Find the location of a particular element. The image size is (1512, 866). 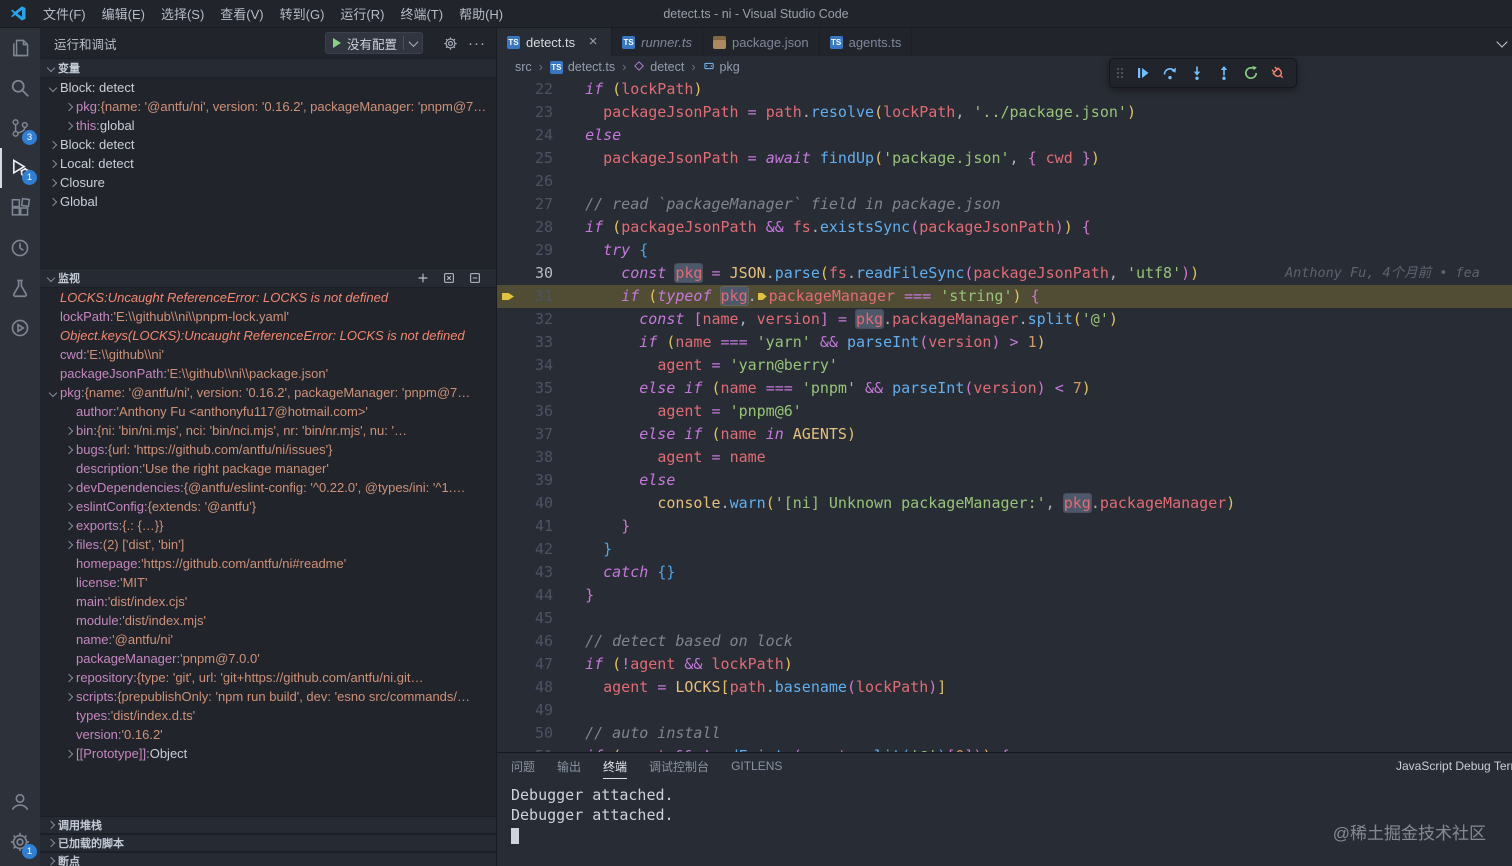

breadcrumb-item-detect.ts: TS detect.ts is located at coordinates (582, 67).